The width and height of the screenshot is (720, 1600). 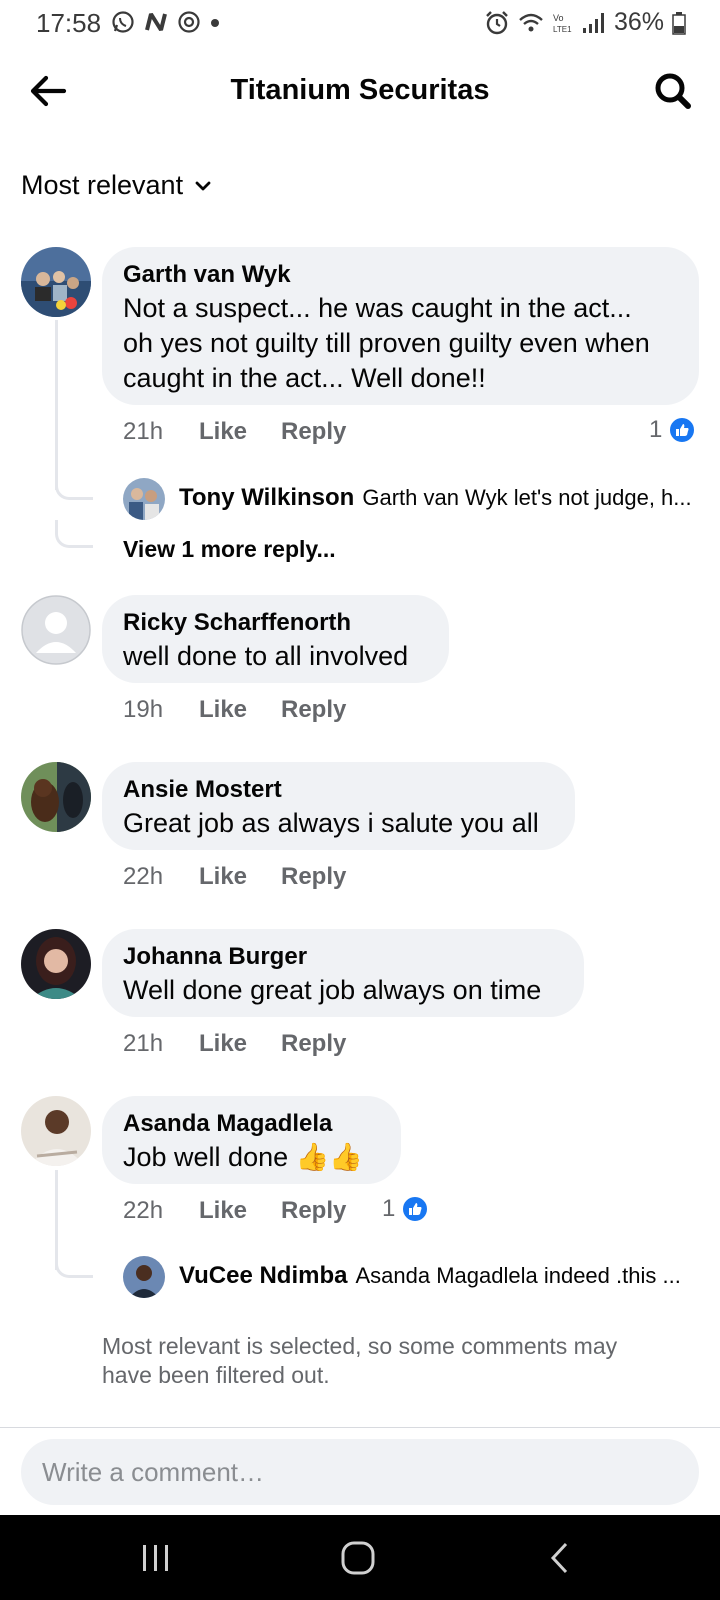 I want to click on comment-text: Well done great job always on time, so click(x=332, y=990).